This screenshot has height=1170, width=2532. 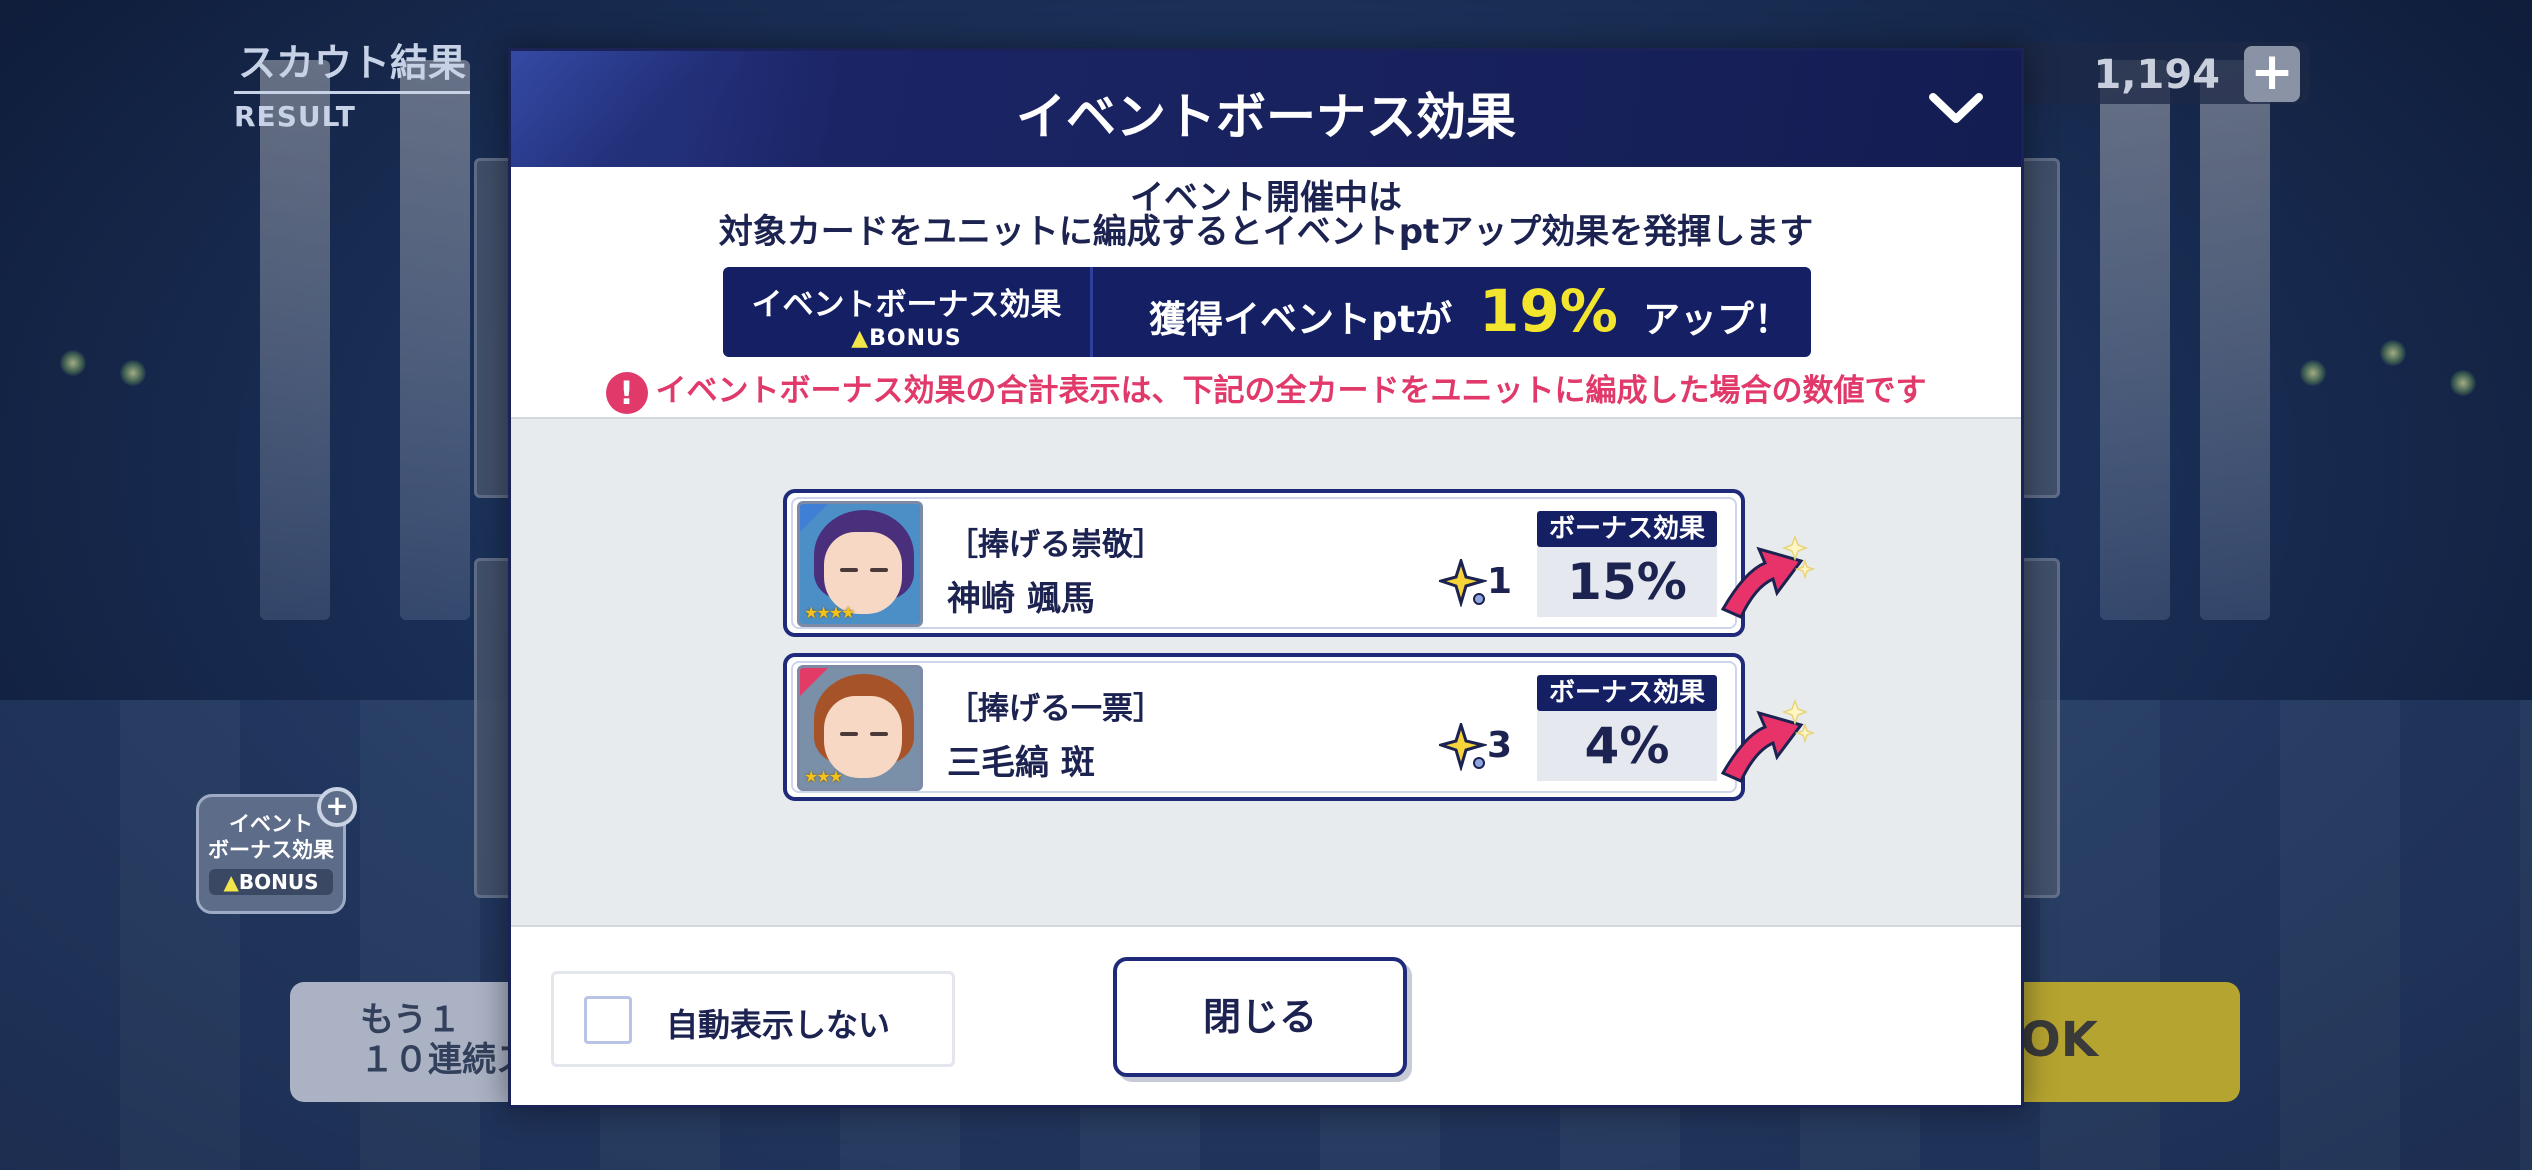 I want to click on banner-pre-text: 獲得イベントptが, so click(x=1301, y=319).